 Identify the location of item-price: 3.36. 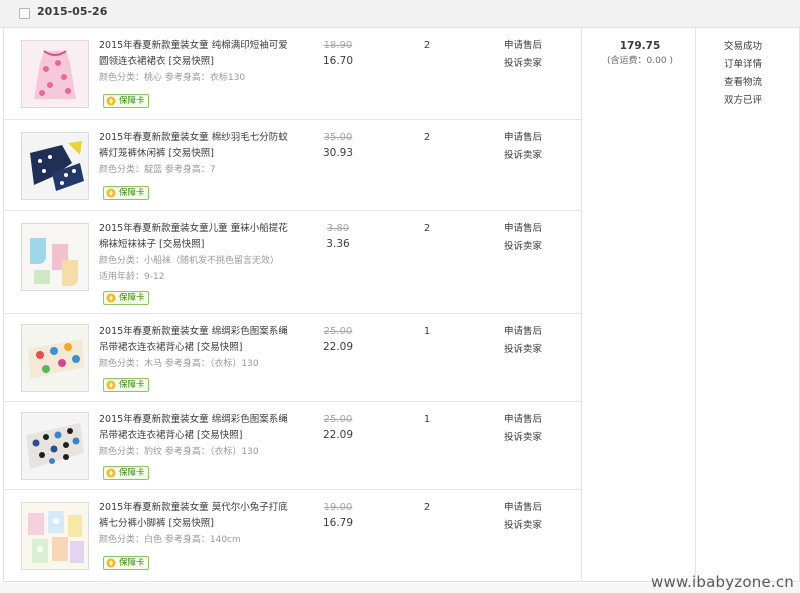
(338, 244).